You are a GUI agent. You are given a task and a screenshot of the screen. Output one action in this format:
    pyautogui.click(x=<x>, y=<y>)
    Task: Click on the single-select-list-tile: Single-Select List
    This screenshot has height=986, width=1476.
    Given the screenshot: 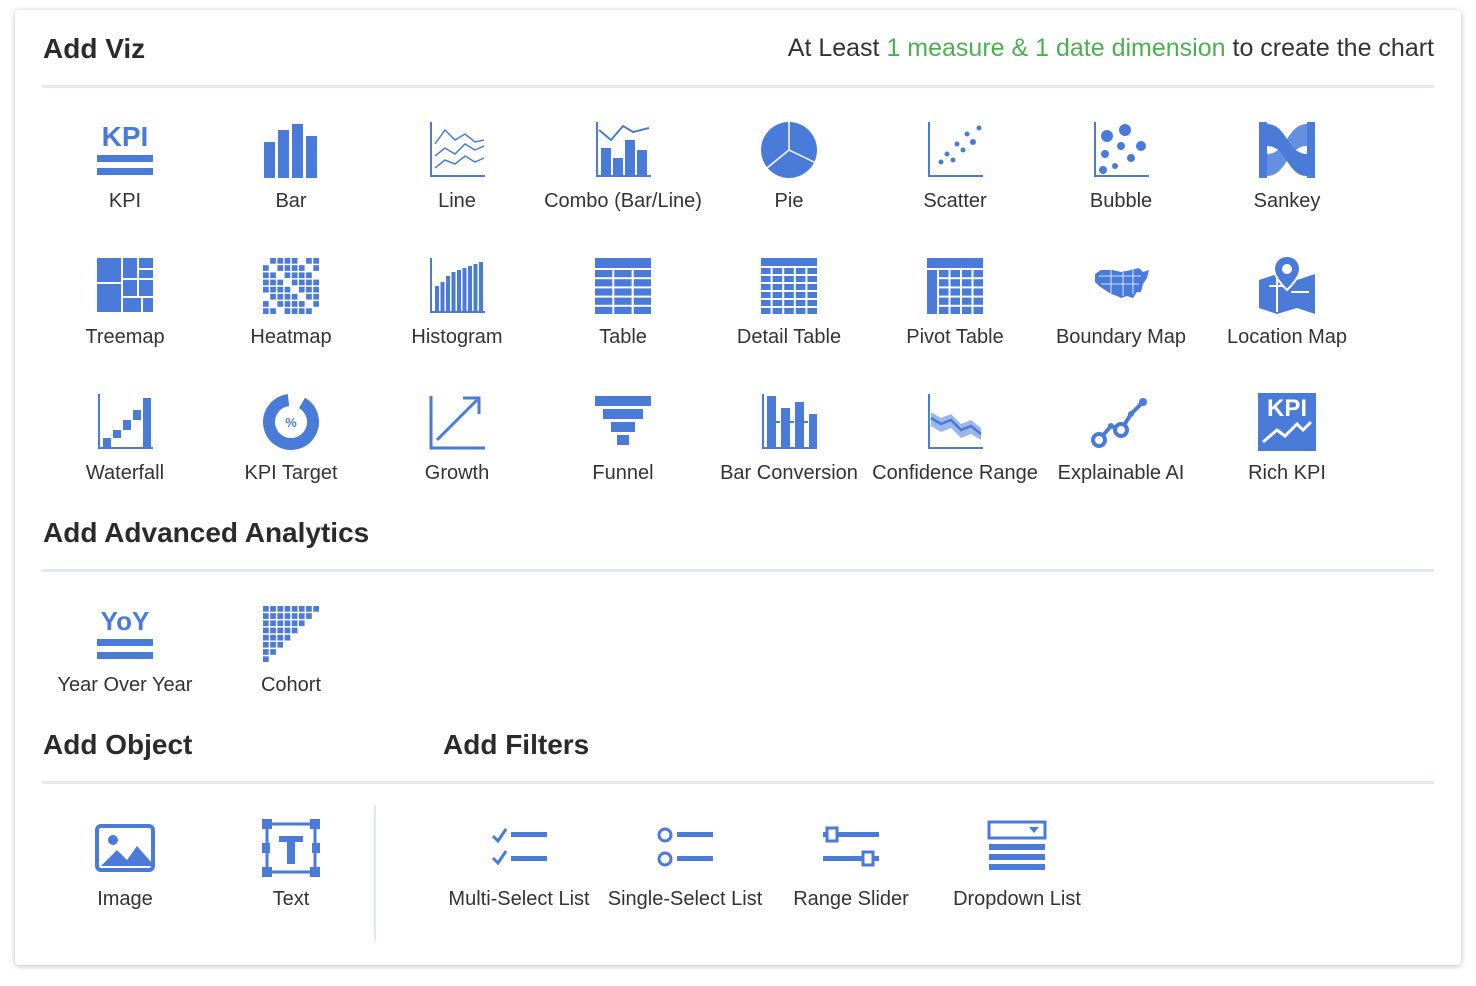 What is the action you would take?
    pyautogui.click(x=685, y=883)
    